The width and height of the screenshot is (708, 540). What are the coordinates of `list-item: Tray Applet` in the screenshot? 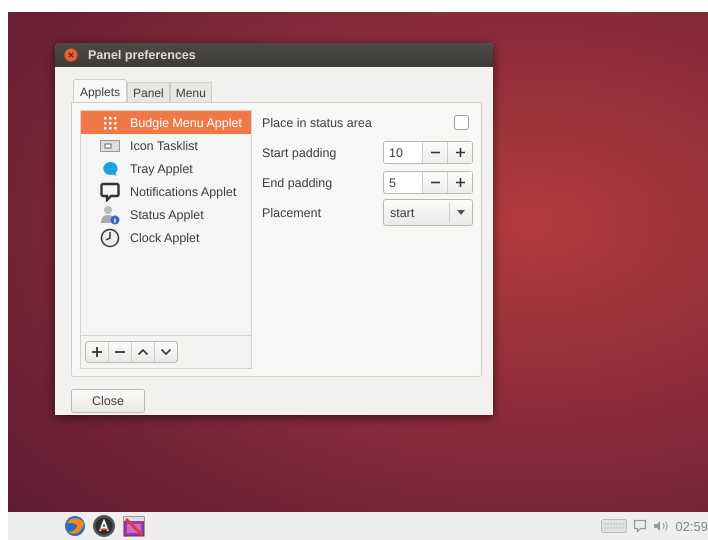 It's located at (166, 168).